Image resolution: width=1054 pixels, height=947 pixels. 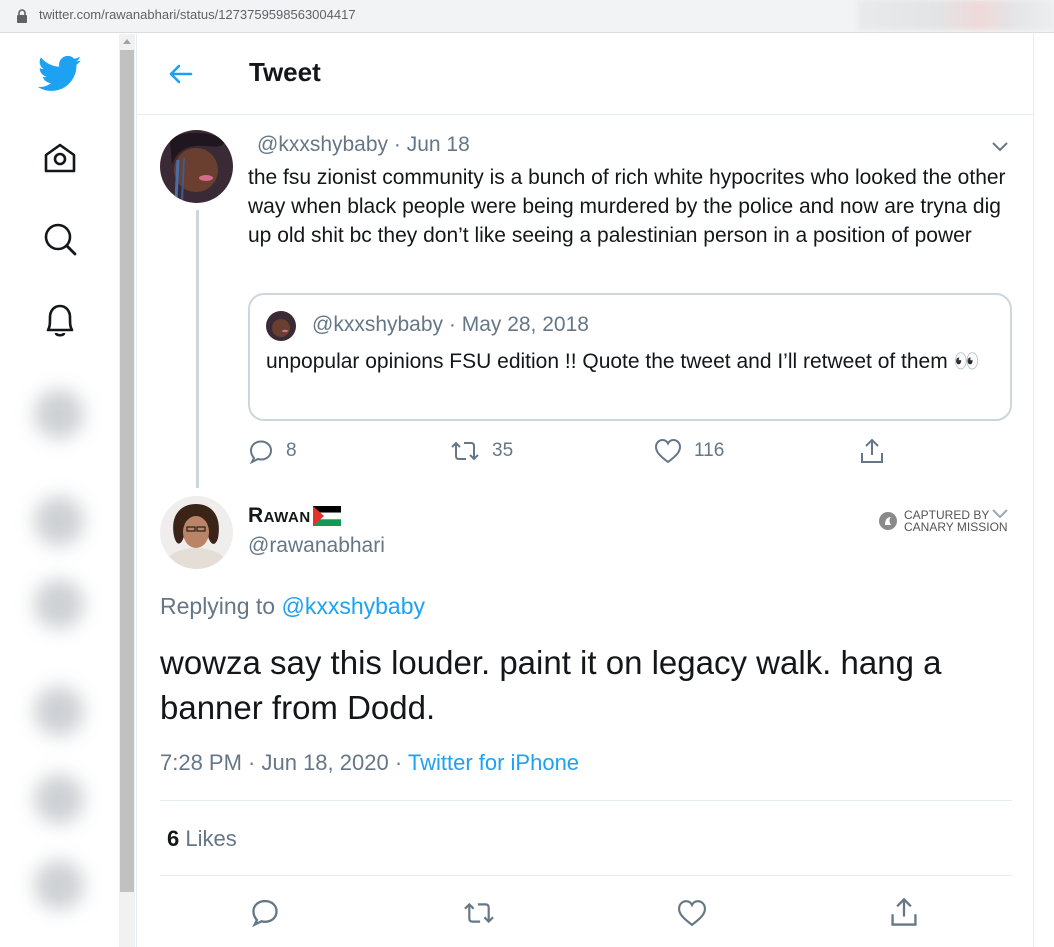 I want to click on likes-summary: 6 Likes, so click(x=202, y=839).